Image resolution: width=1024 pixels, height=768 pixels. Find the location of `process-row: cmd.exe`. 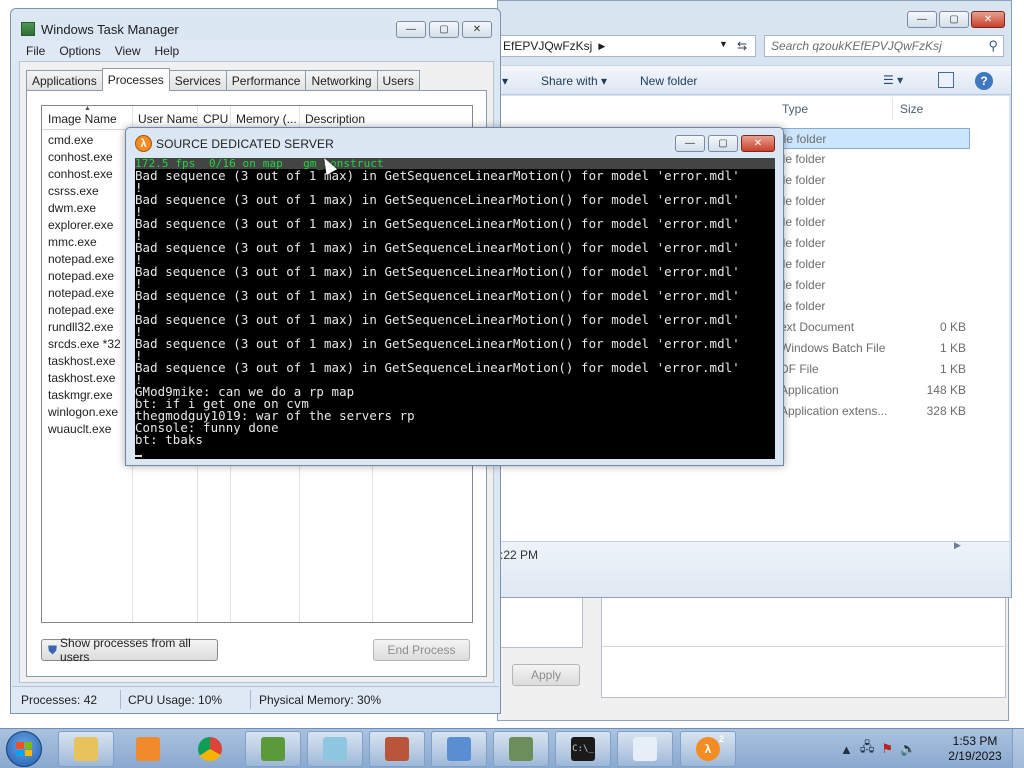

process-row: cmd.exe is located at coordinates (70, 140).